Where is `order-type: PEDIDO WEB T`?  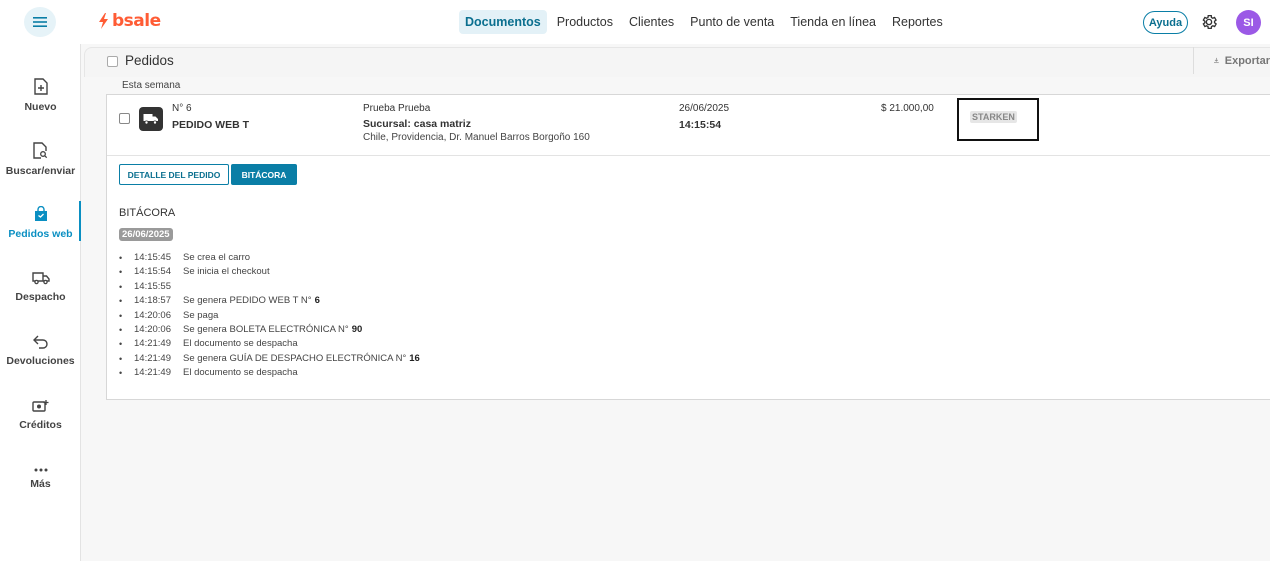
order-type: PEDIDO WEB T is located at coordinates (211, 125).